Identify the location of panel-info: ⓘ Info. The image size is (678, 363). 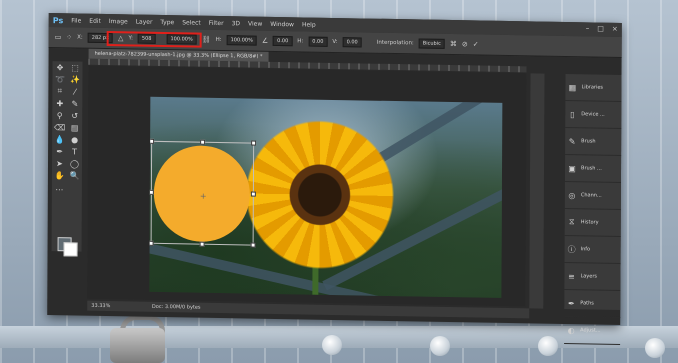
(592, 250).